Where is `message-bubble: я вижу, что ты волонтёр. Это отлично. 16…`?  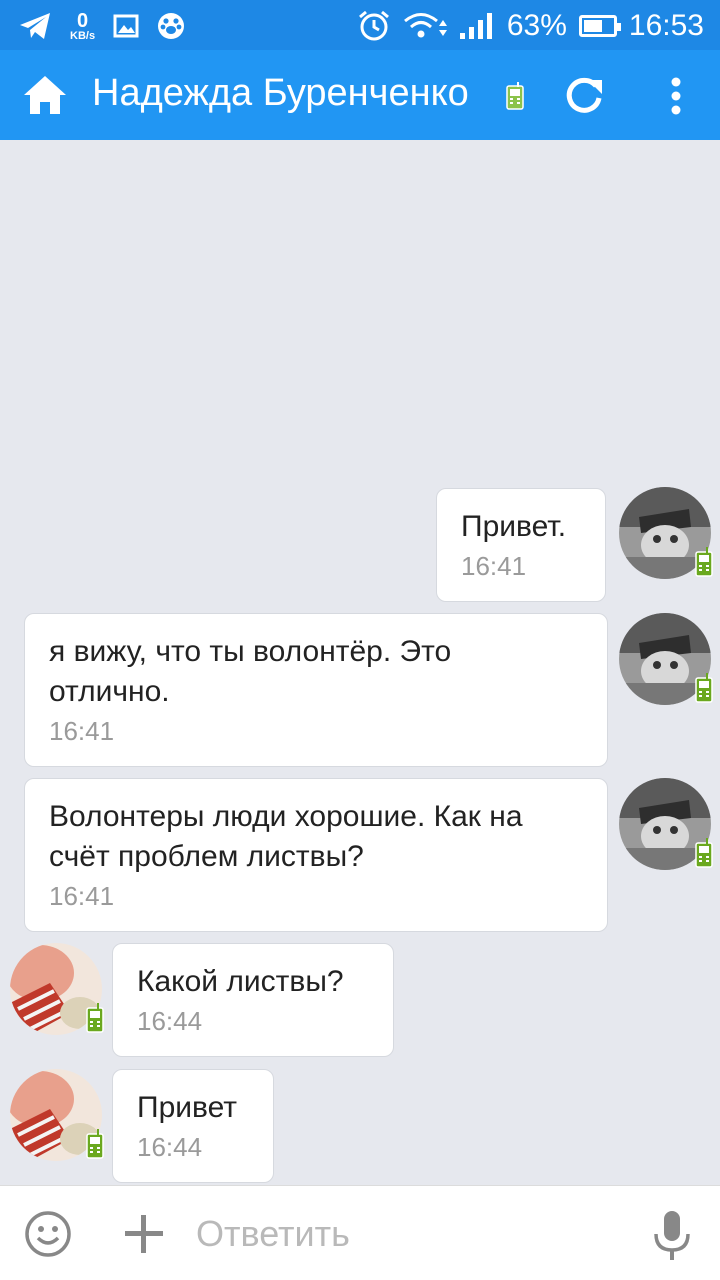
message-bubble: я вижу, что ты волонтёр. Это отлично. 16… is located at coordinates (316, 690).